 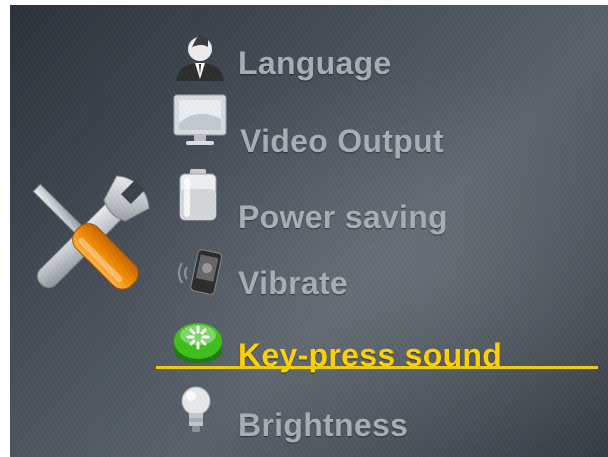 I want to click on vibrating-phone-icon, so click(x=200, y=272).